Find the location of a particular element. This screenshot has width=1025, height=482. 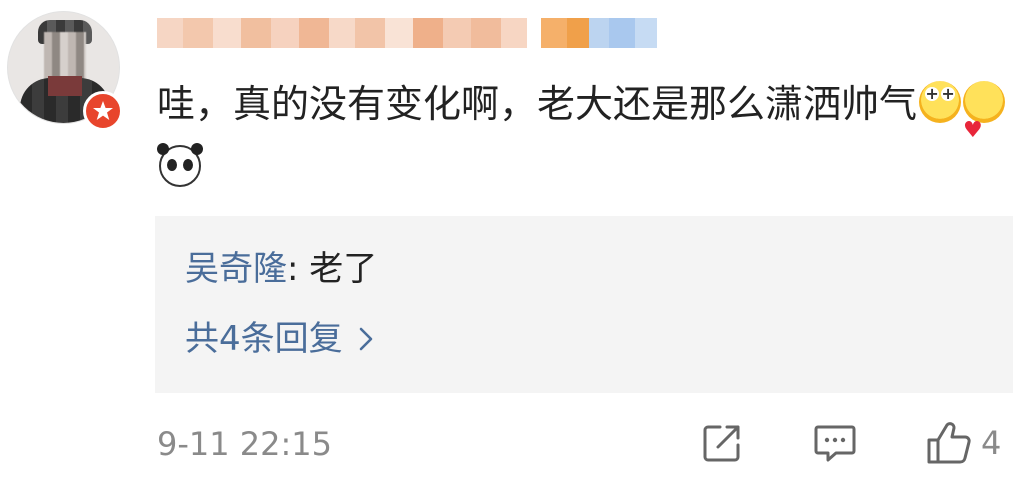

share-icon is located at coordinates (721, 443).